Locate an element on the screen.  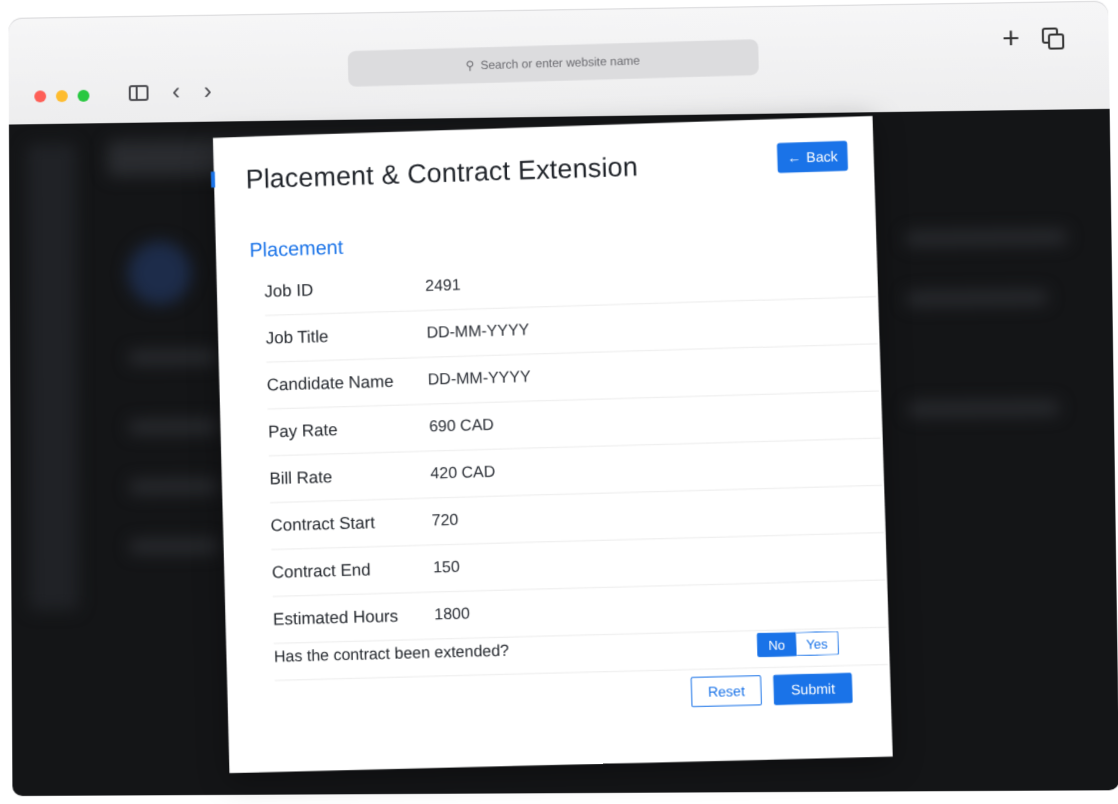
new-tab-plus-icon: + is located at coordinates (1011, 38).